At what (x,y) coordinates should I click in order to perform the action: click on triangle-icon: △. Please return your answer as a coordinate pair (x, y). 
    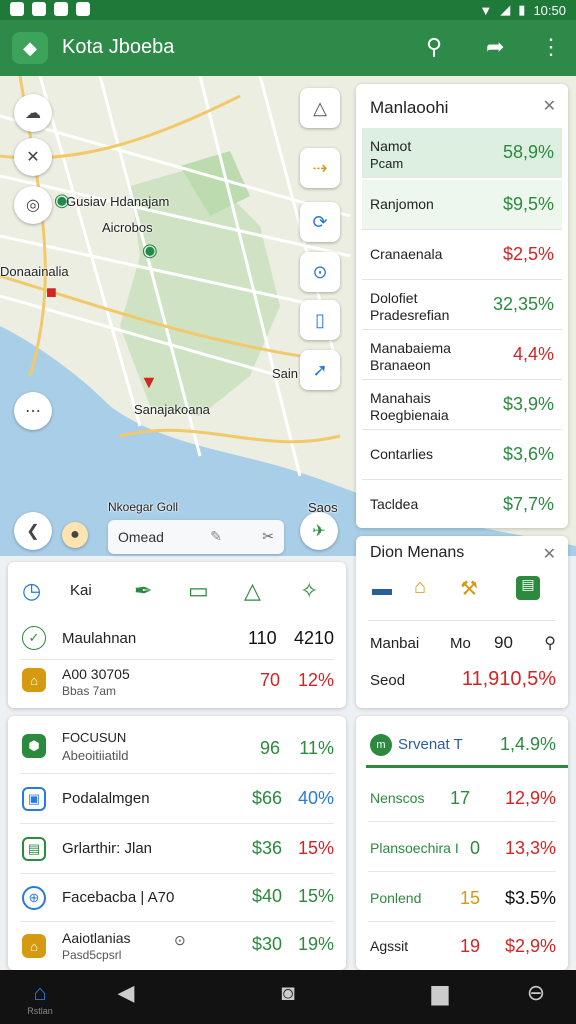
    Looking at the image, I should click on (252, 591).